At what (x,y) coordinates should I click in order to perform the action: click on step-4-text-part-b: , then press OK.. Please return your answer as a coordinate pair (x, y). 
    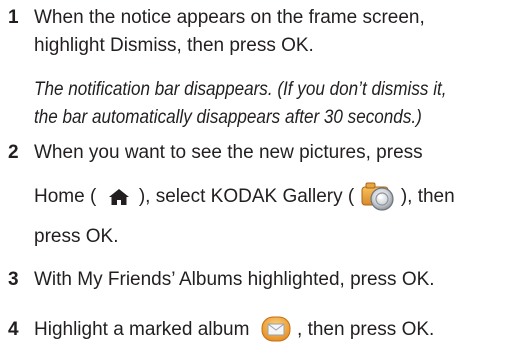
    Looking at the image, I should click on (366, 329).